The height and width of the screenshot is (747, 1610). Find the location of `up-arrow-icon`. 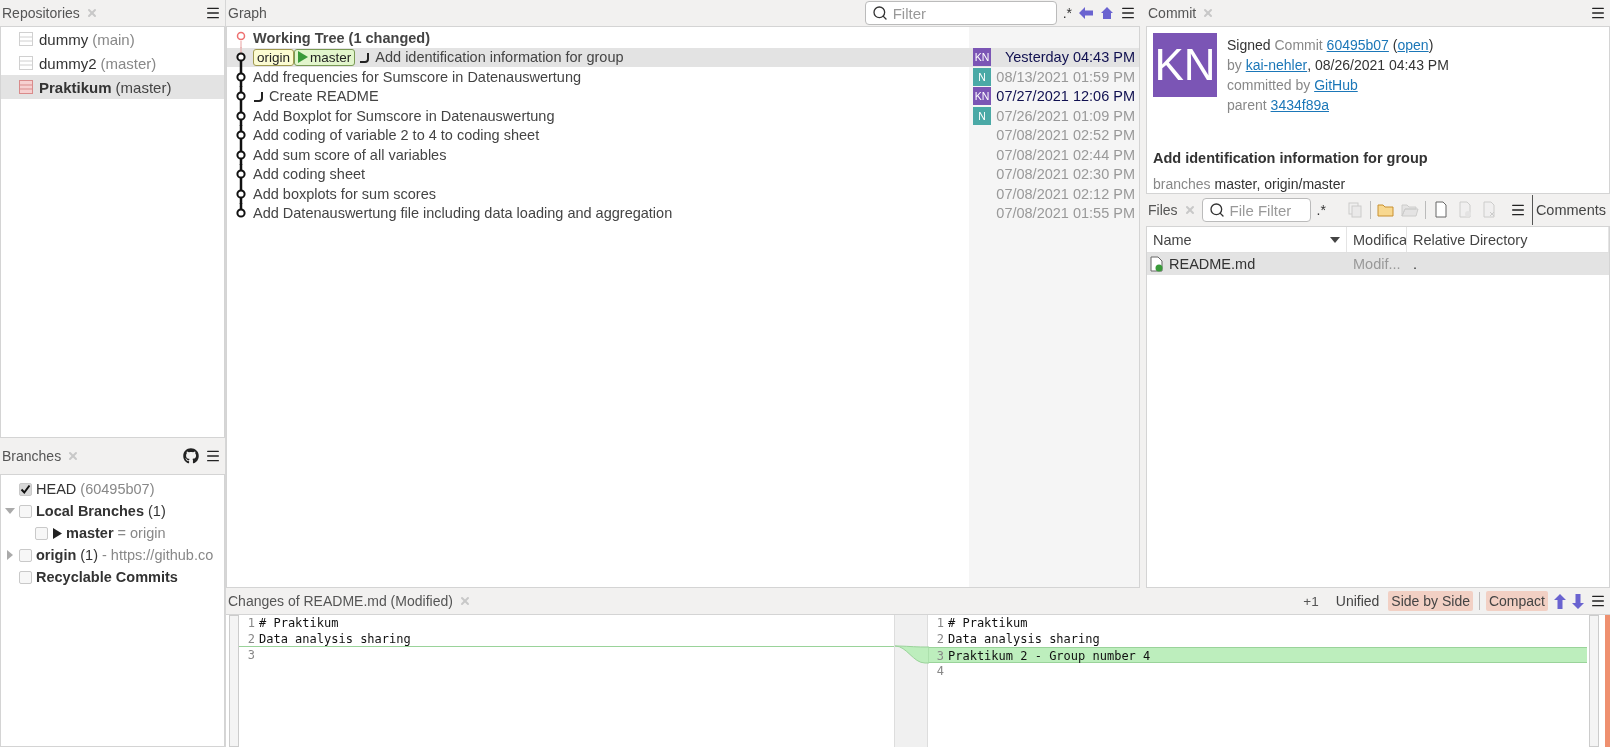

up-arrow-icon is located at coordinates (1560, 601).